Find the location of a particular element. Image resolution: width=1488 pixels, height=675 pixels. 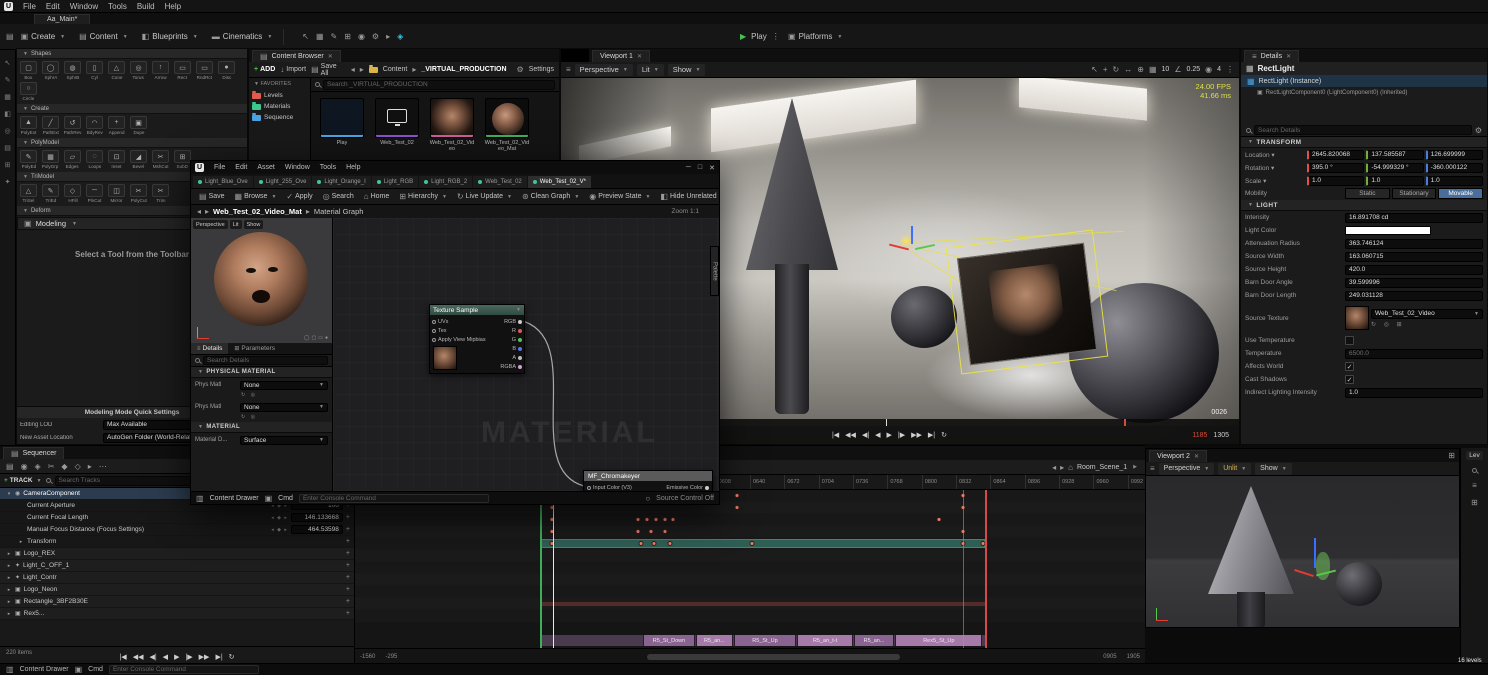

node-input-apply-view-mipbias: Apply View Mipbias is located at coordinates (477, 339).